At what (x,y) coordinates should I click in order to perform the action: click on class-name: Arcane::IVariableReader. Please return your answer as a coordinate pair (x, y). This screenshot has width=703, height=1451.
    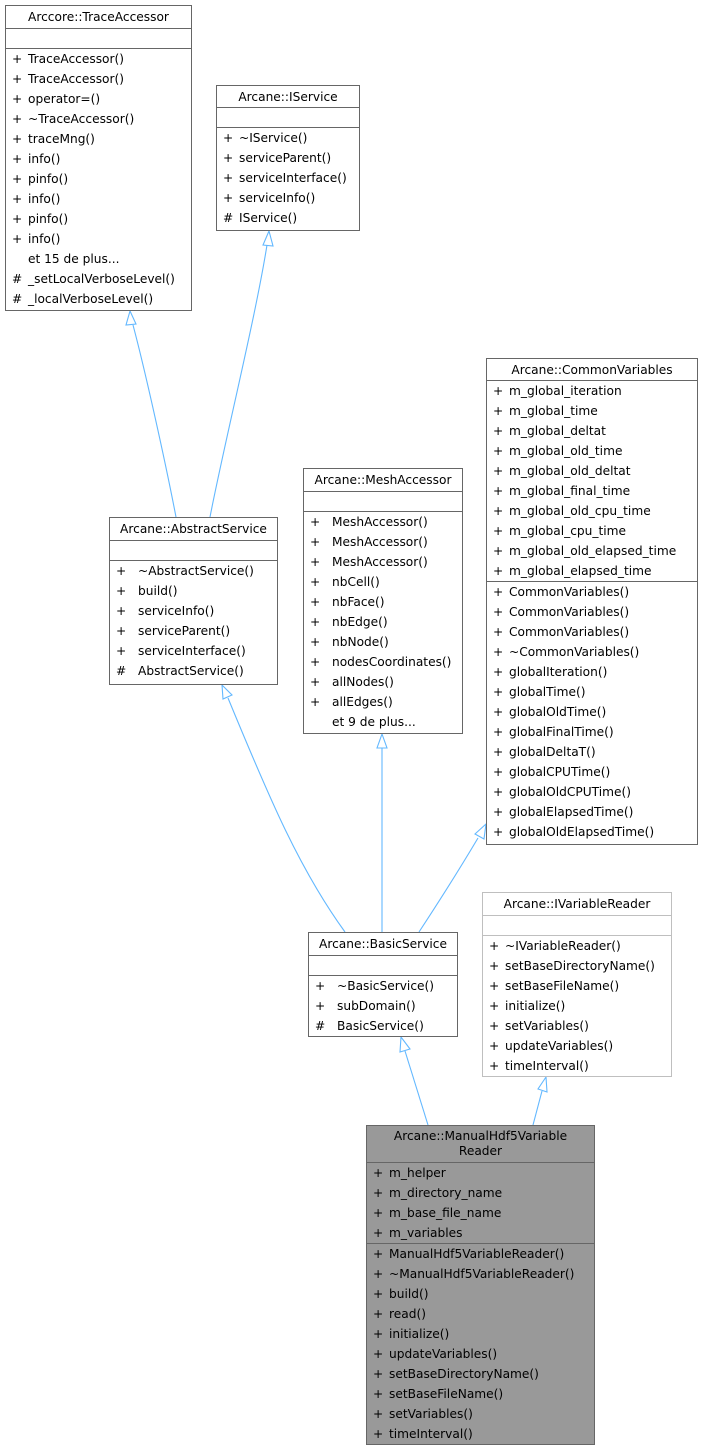
    Looking at the image, I should click on (577, 904).